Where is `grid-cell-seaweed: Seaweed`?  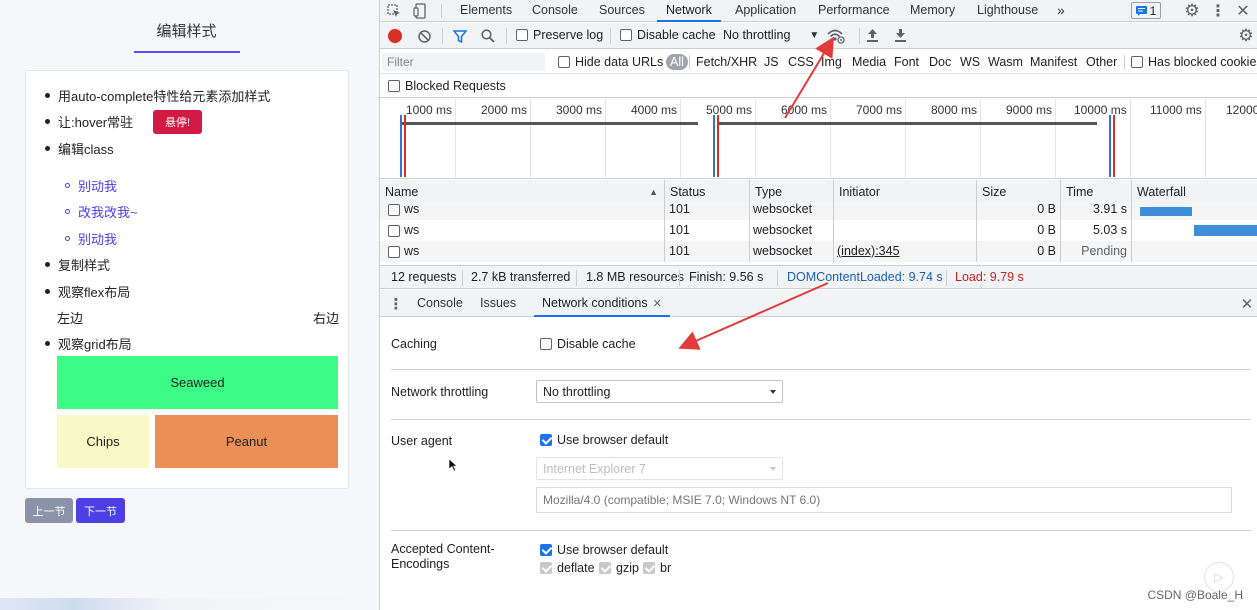
grid-cell-seaweed: Seaweed is located at coordinates (197, 382).